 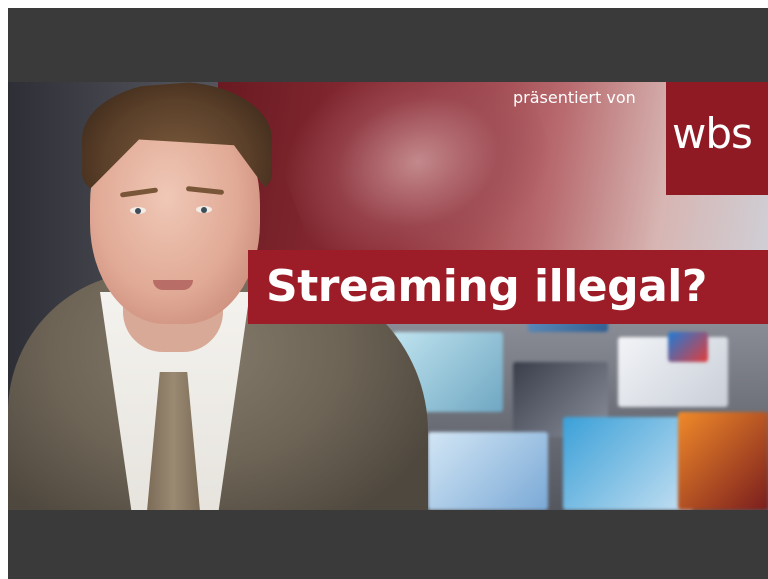 What do you see at coordinates (173, 285) in the screenshot?
I see `person-mouth` at bounding box center [173, 285].